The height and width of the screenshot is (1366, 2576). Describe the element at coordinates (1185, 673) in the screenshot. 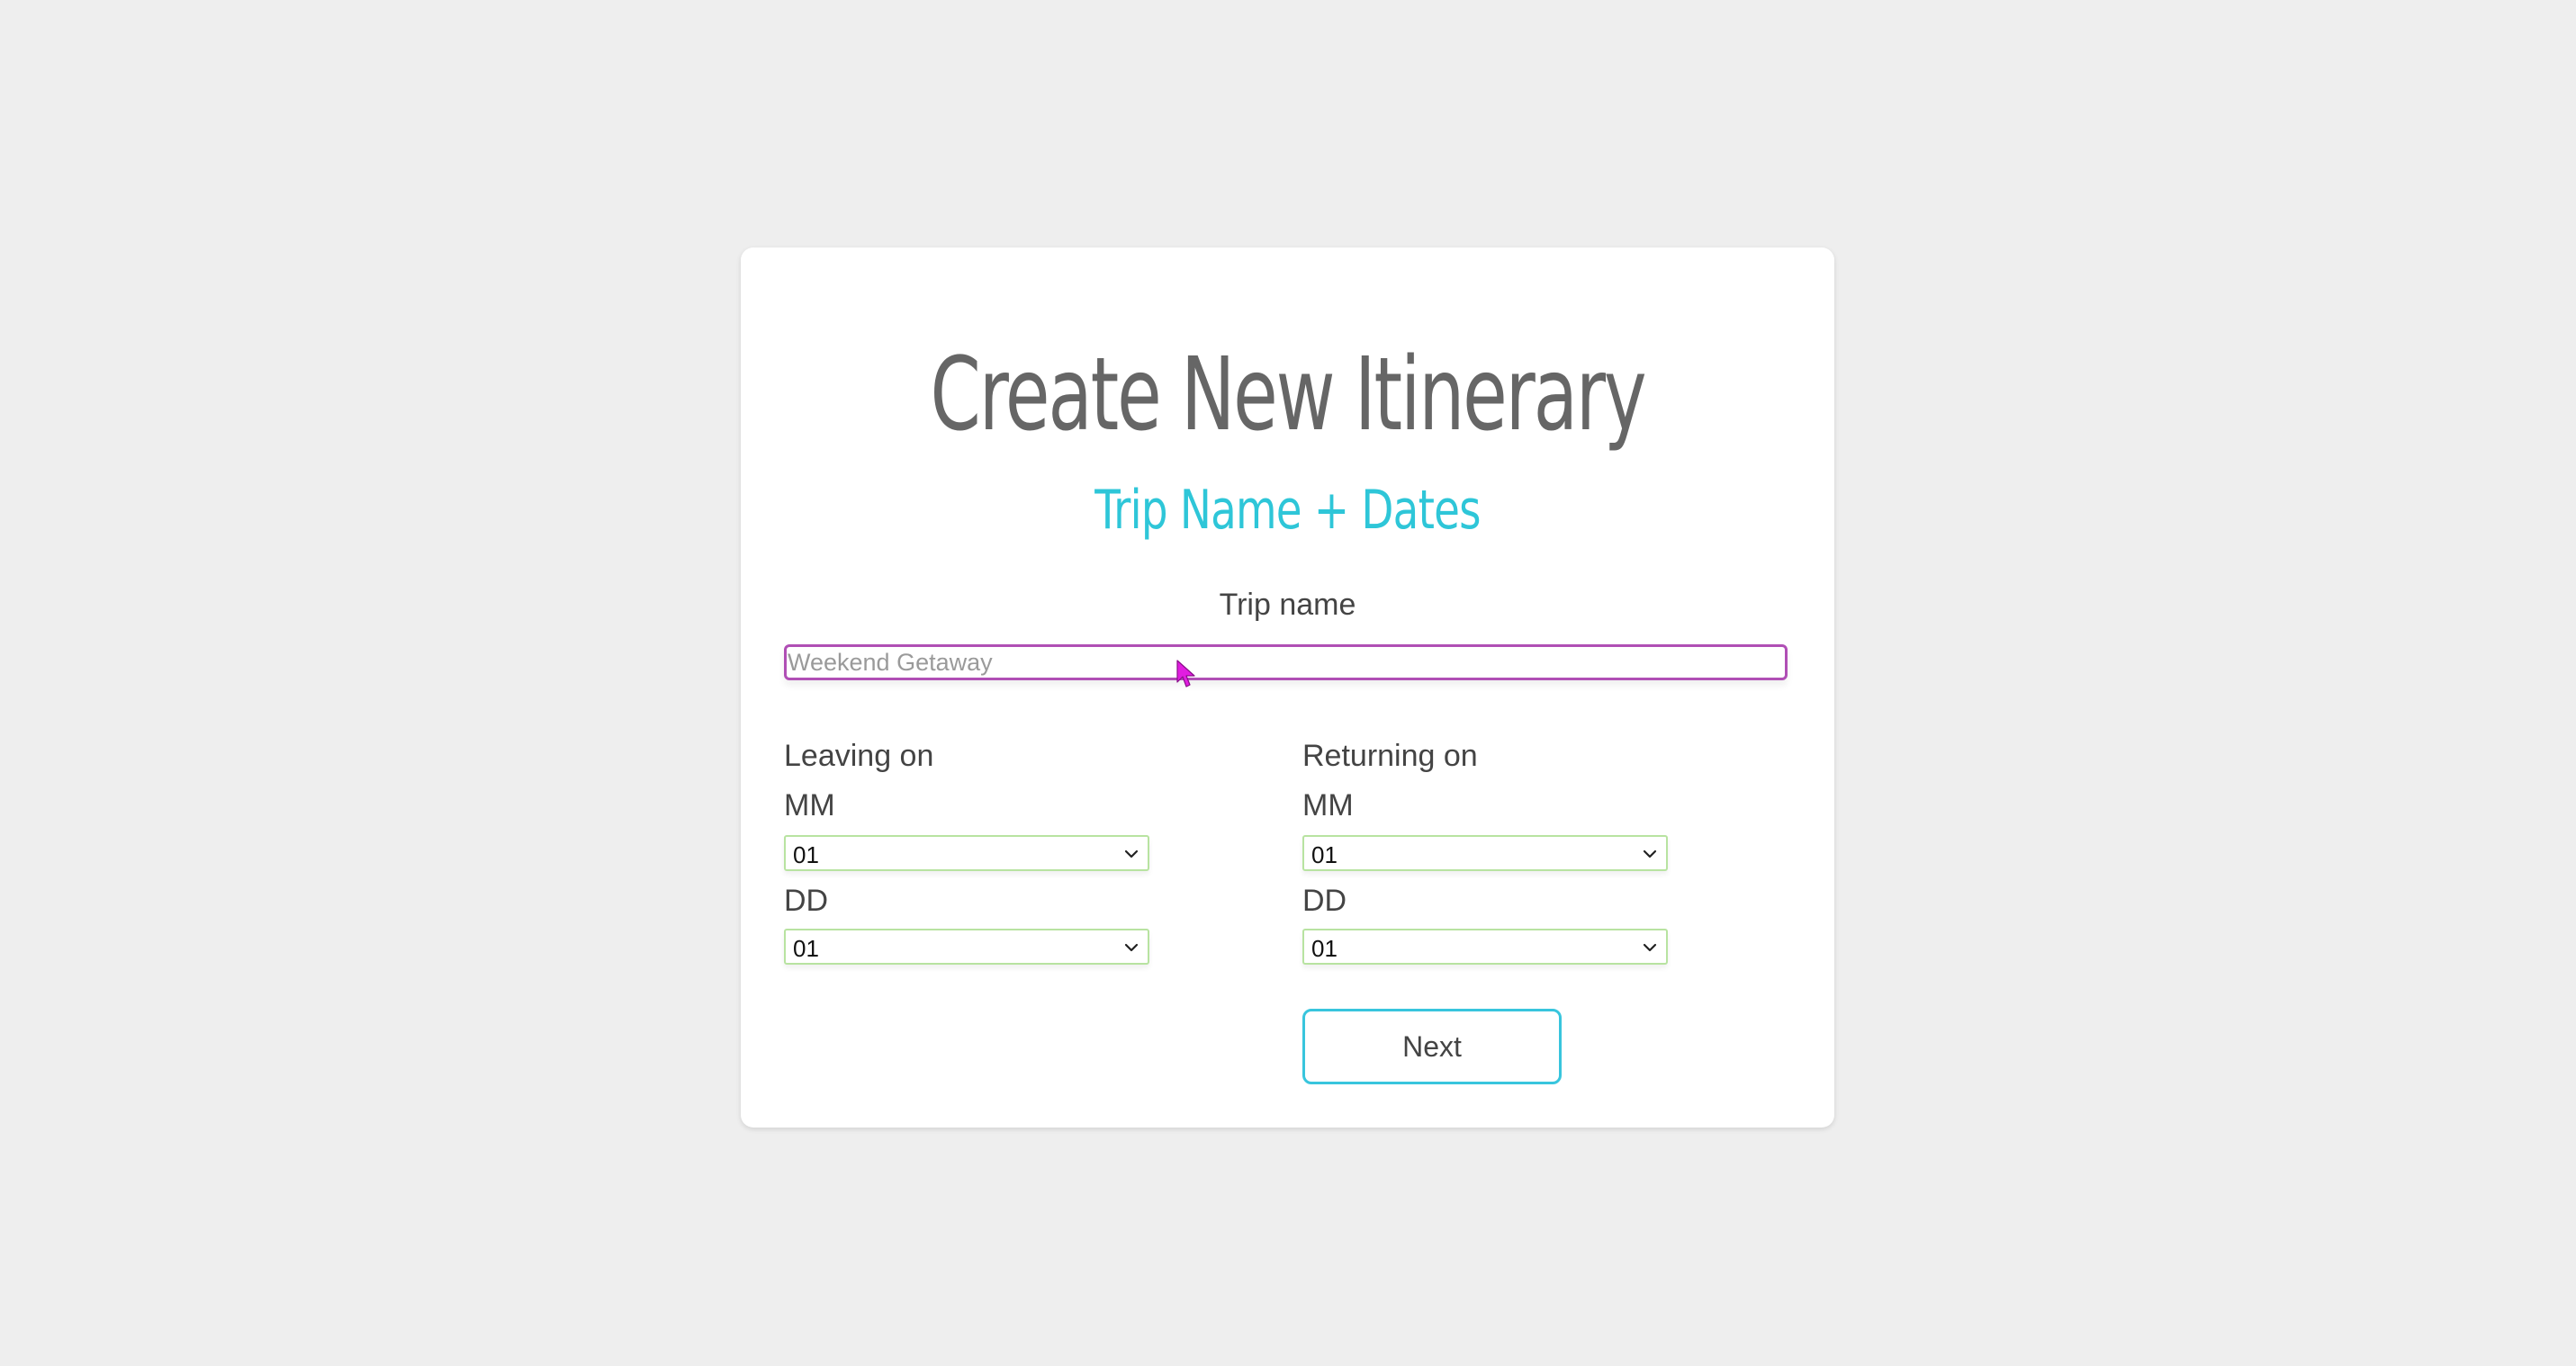

I see `mouse-cursor-icon` at that location.